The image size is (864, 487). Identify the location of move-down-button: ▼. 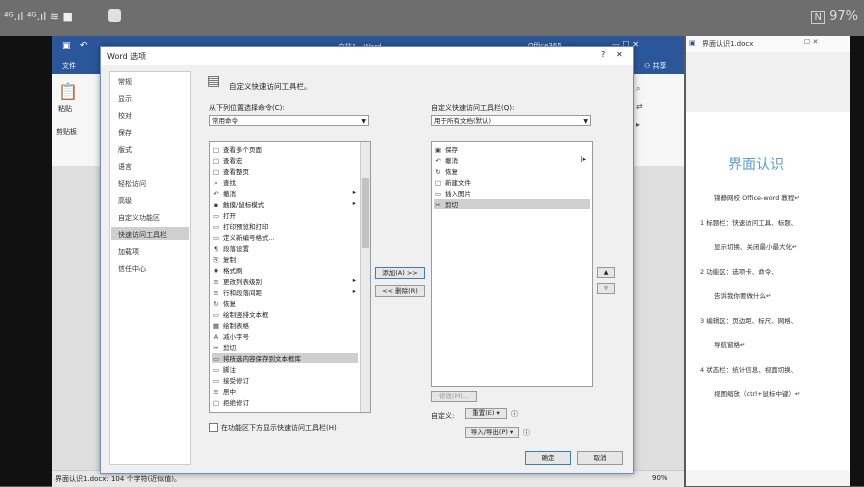
(606, 288).